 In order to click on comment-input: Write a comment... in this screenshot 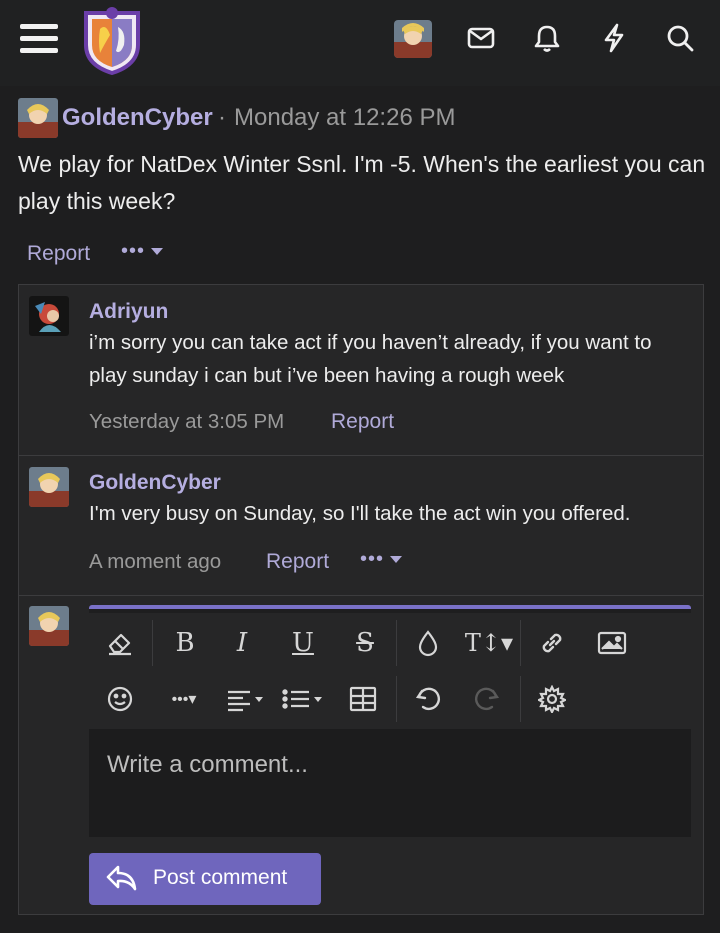, I will do `click(390, 783)`.